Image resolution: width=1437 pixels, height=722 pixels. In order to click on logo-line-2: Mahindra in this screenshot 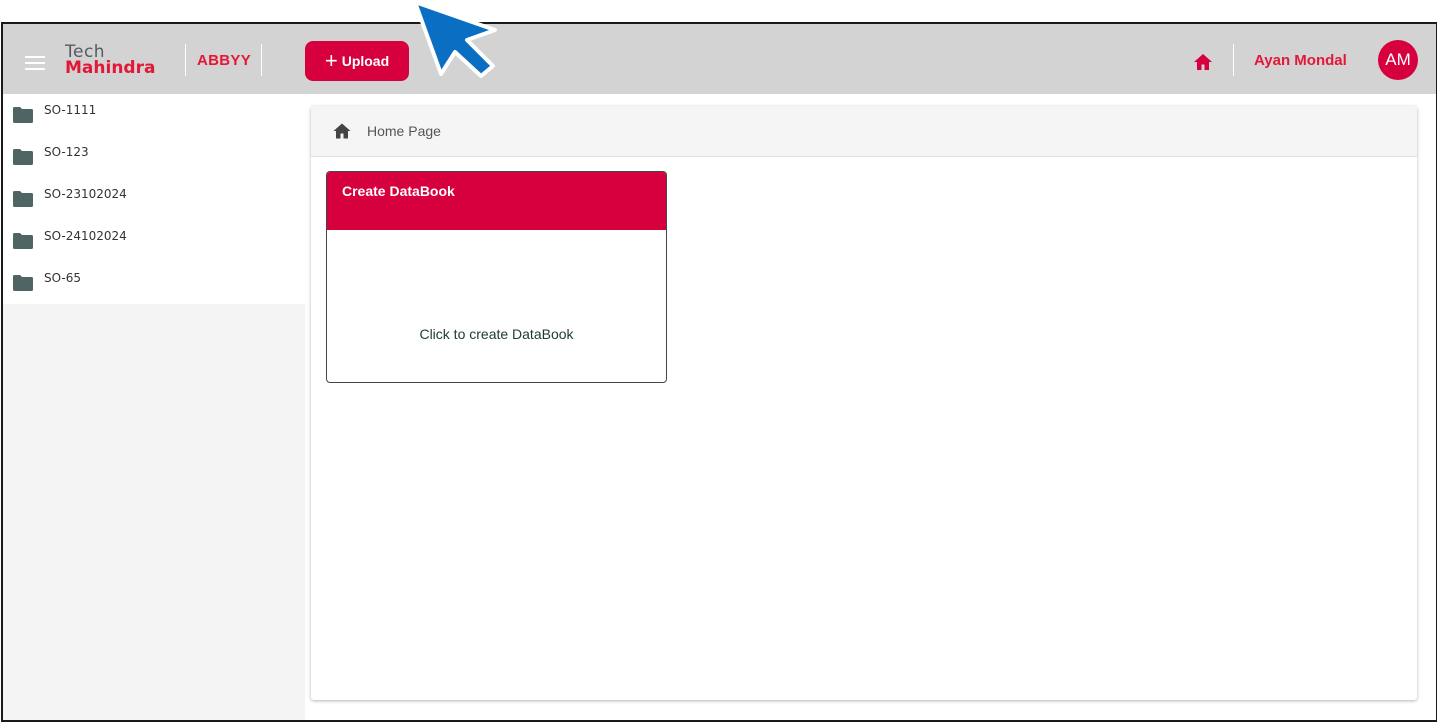, I will do `click(110, 68)`.